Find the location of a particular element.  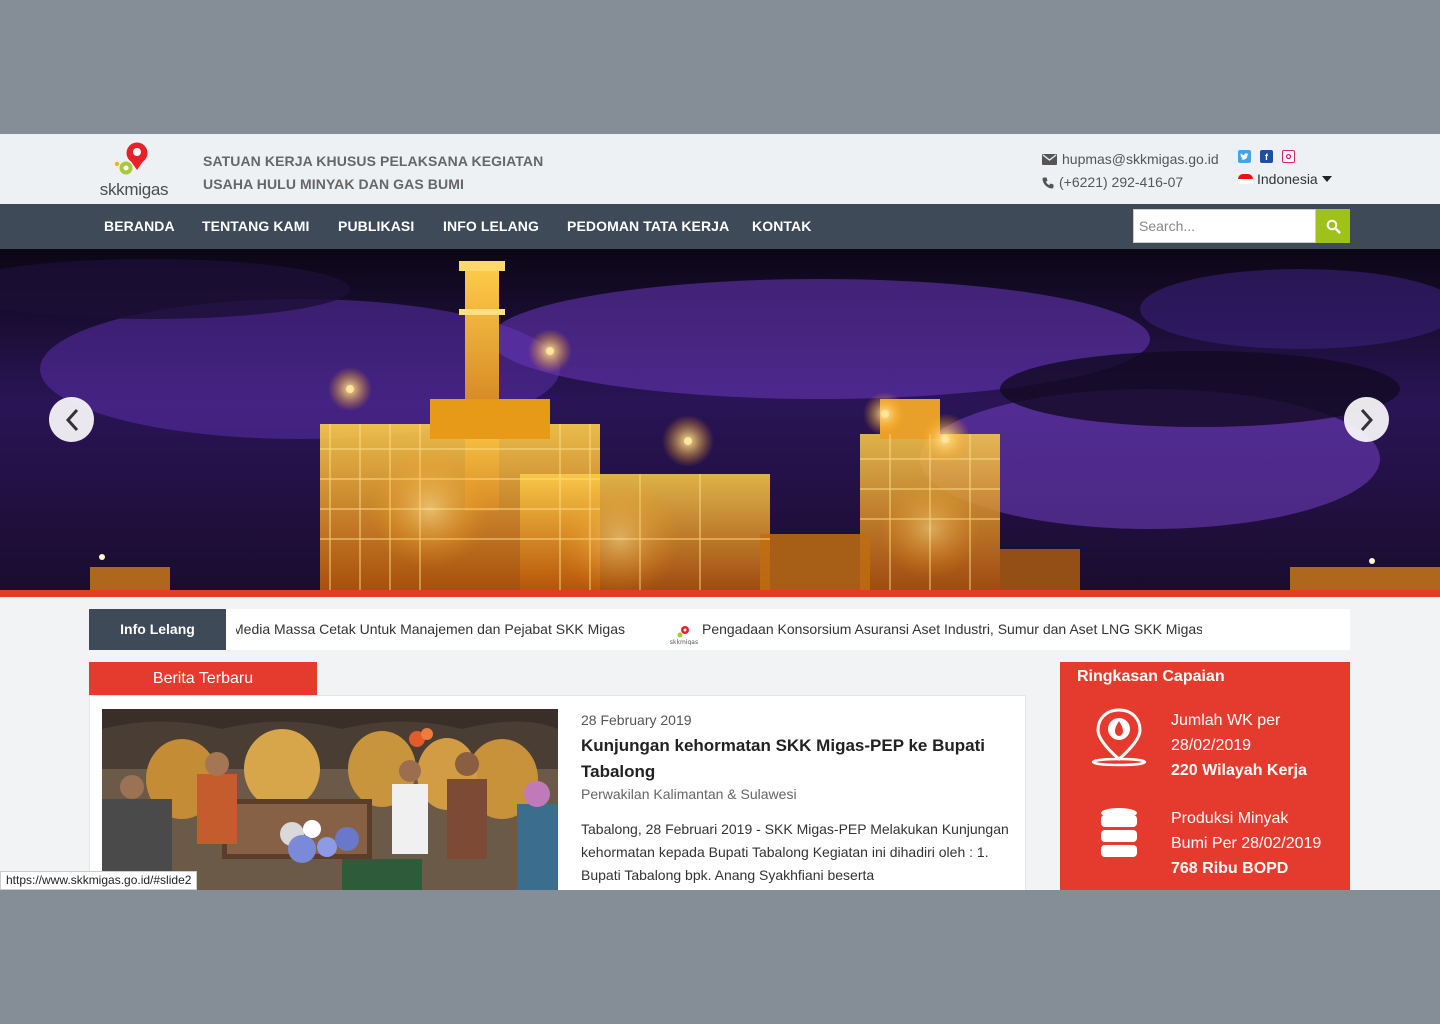

twitter-icon is located at coordinates (1244, 156).